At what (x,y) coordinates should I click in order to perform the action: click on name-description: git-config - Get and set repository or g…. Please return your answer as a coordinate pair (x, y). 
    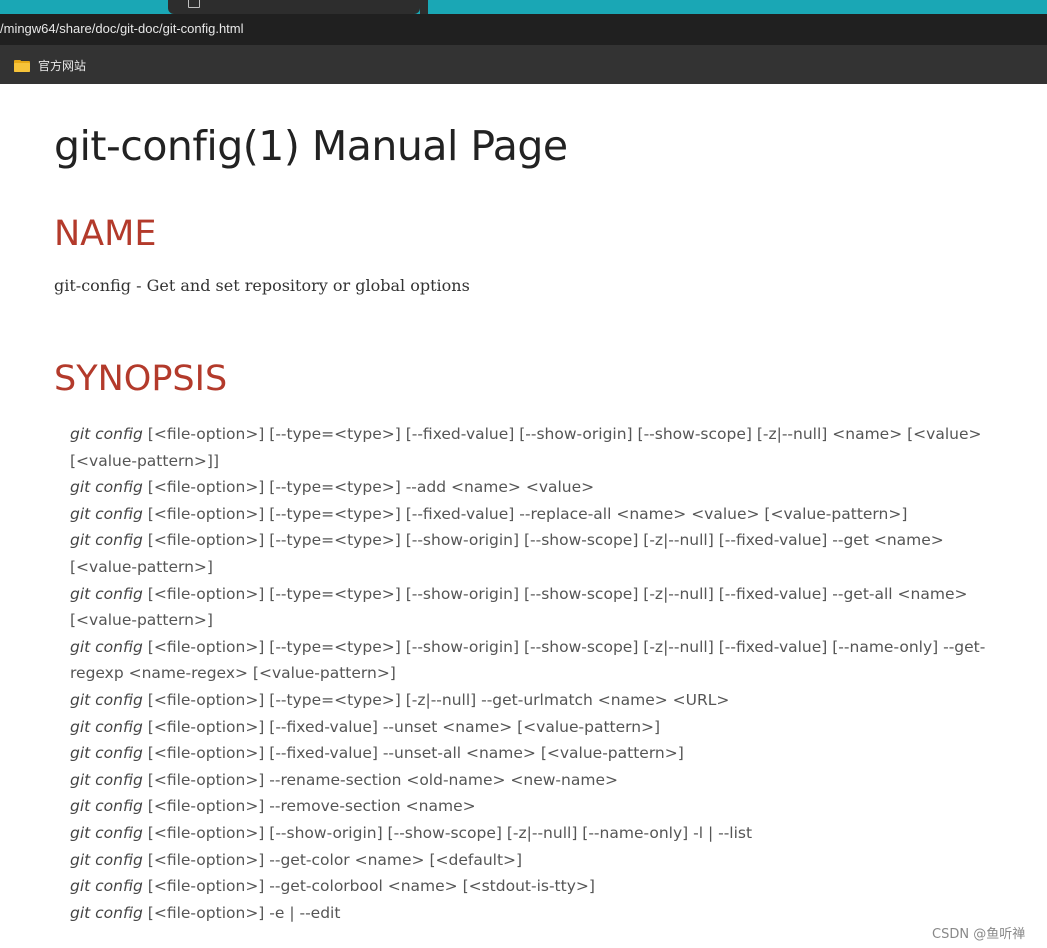
    Looking at the image, I should click on (262, 285).